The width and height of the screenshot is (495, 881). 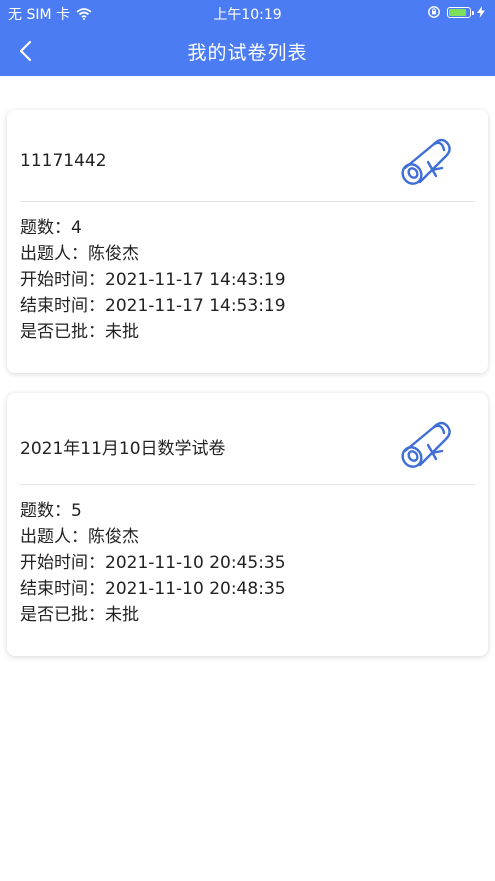 I want to click on end-time-row: 结束时间： 2021-11-10 20:48:35, so click(x=153, y=589).